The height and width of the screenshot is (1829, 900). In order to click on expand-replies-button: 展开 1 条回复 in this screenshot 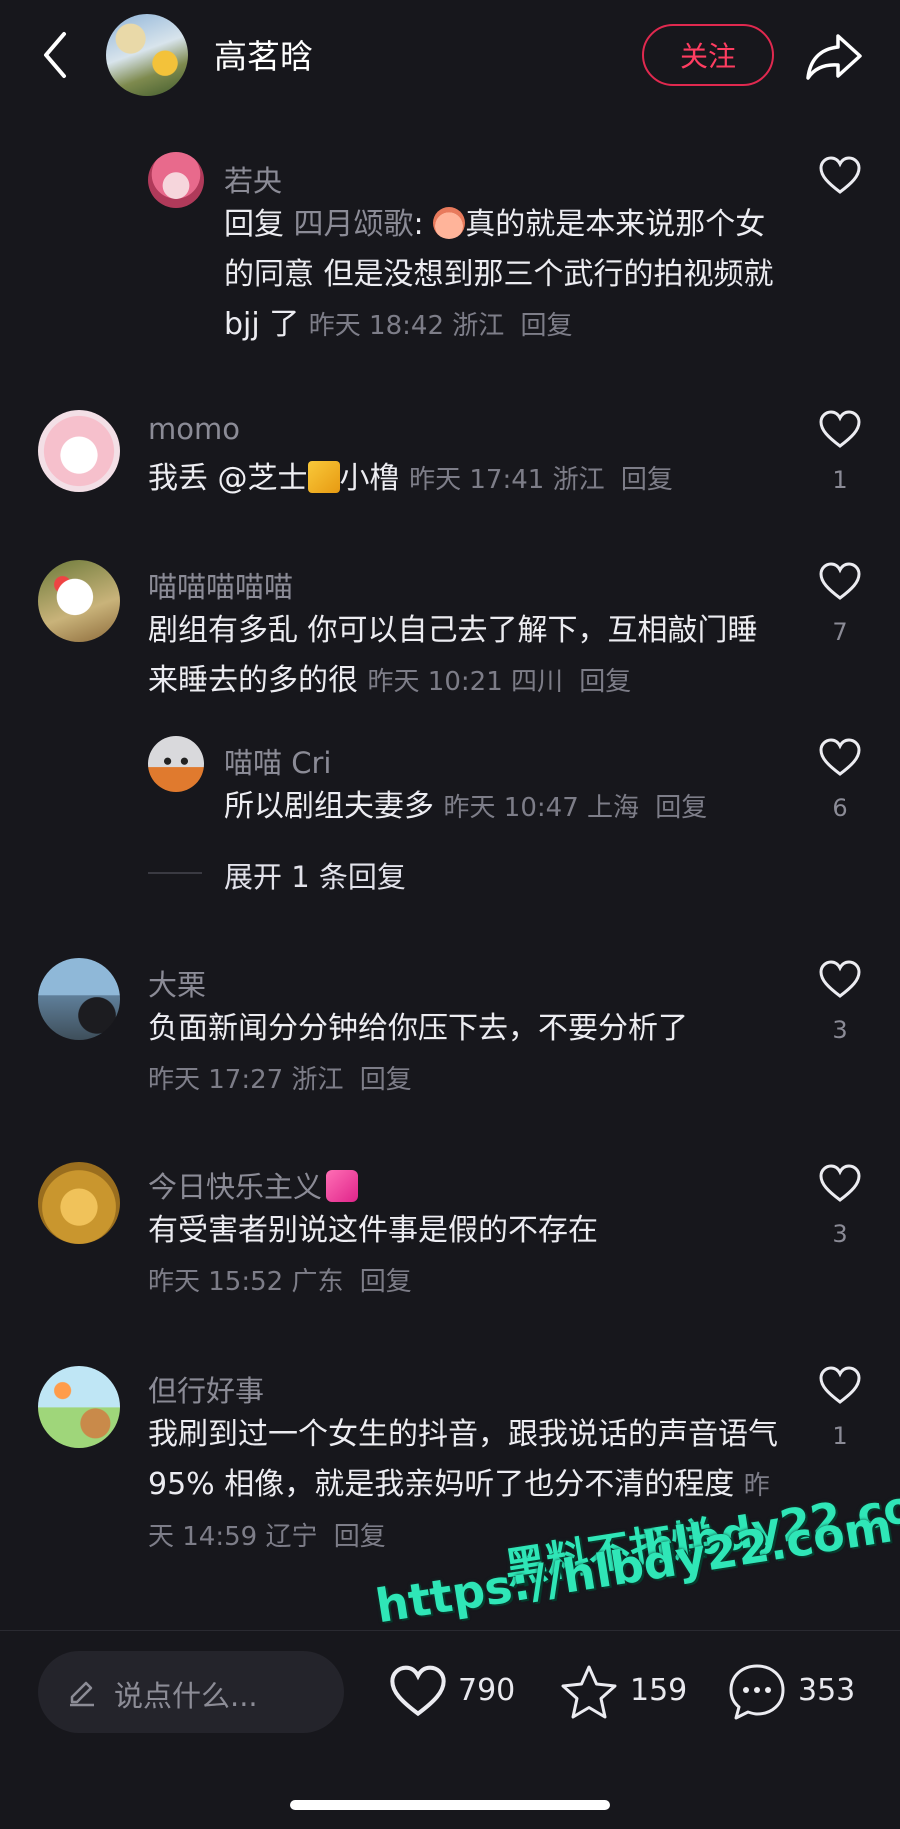, I will do `click(315, 875)`.